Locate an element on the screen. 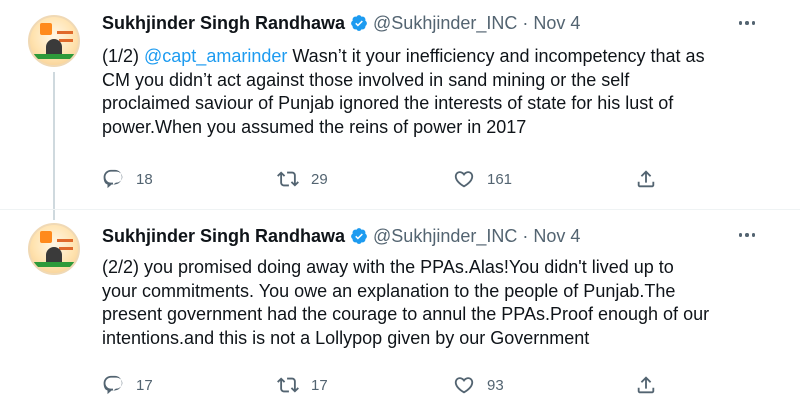  like-button: 93 is located at coordinates (478, 385).